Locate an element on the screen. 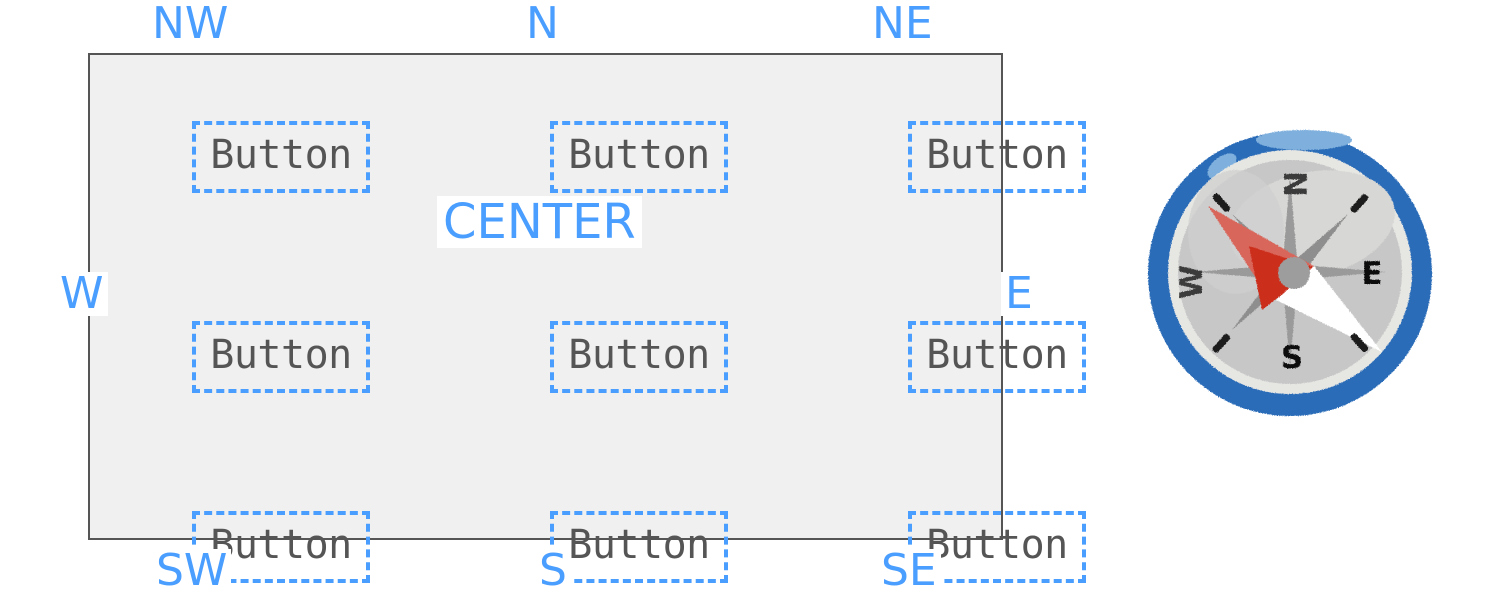  needle-pivot is located at coordinates (1294, 273).